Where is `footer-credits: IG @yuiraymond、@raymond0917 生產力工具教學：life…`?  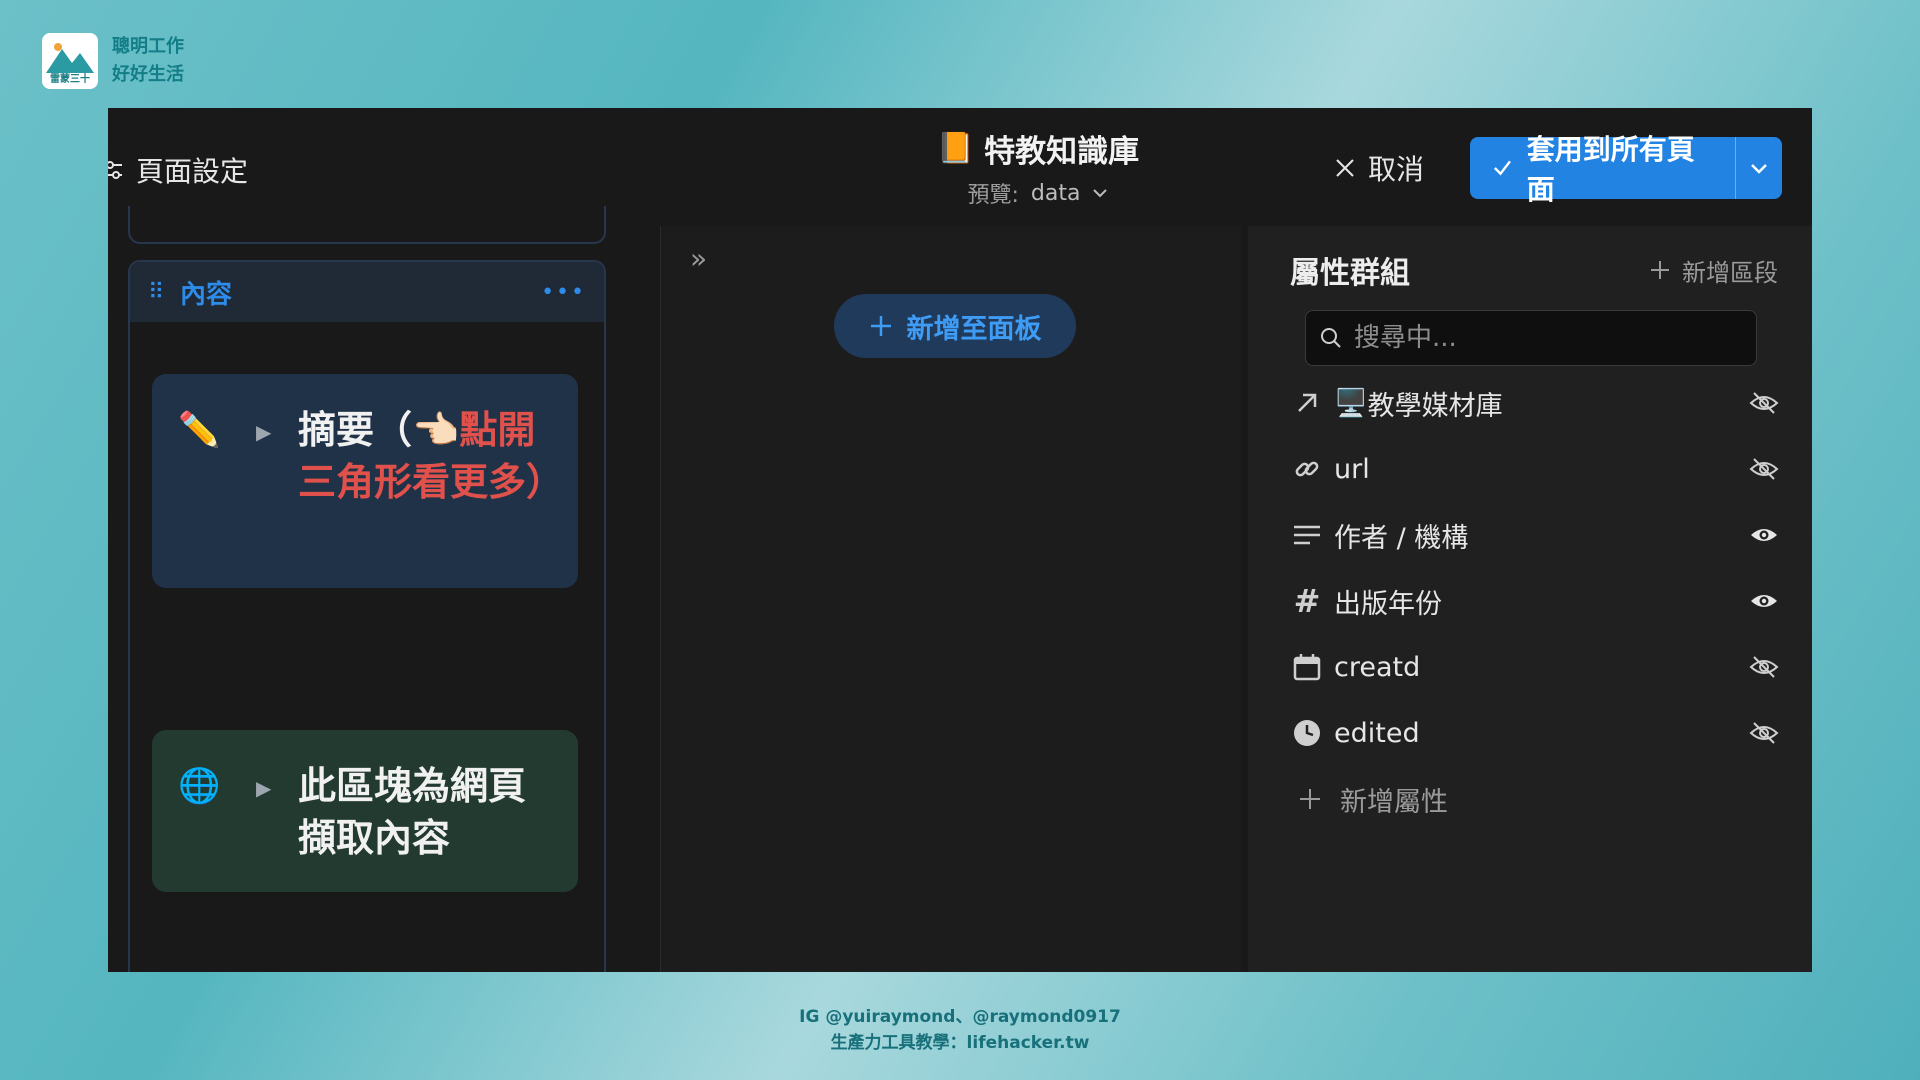
footer-credits: IG @yuiraymond、@raymond0917 生產力工具教學：life… is located at coordinates (960, 1030).